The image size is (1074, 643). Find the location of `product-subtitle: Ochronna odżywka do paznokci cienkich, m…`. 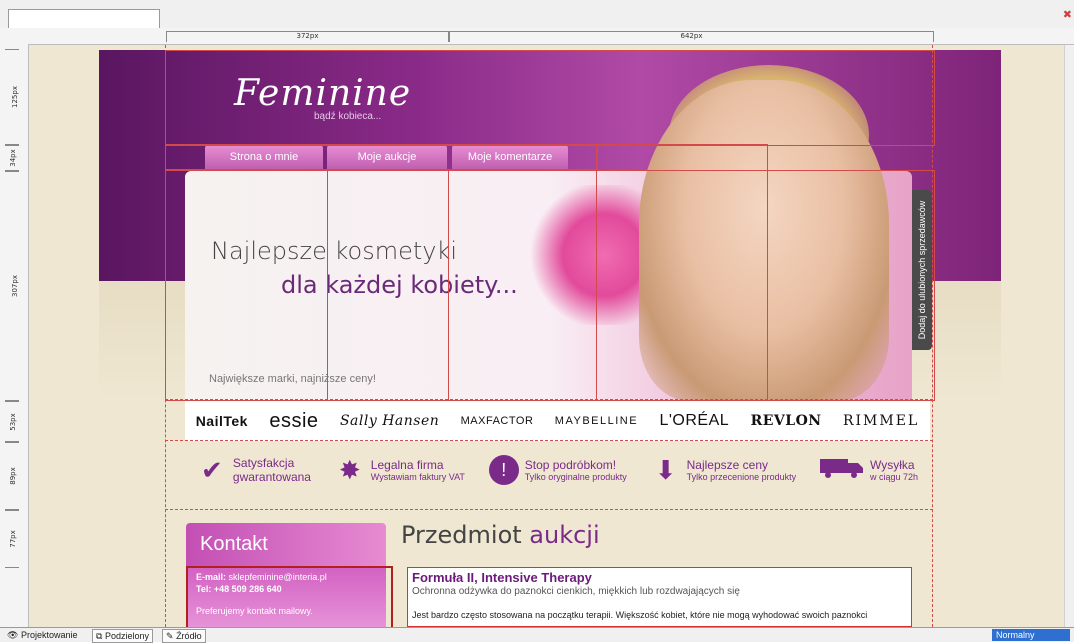

product-subtitle: Ochronna odżywka do paznokci cienkich, m… is located at coordinates (576, 591).